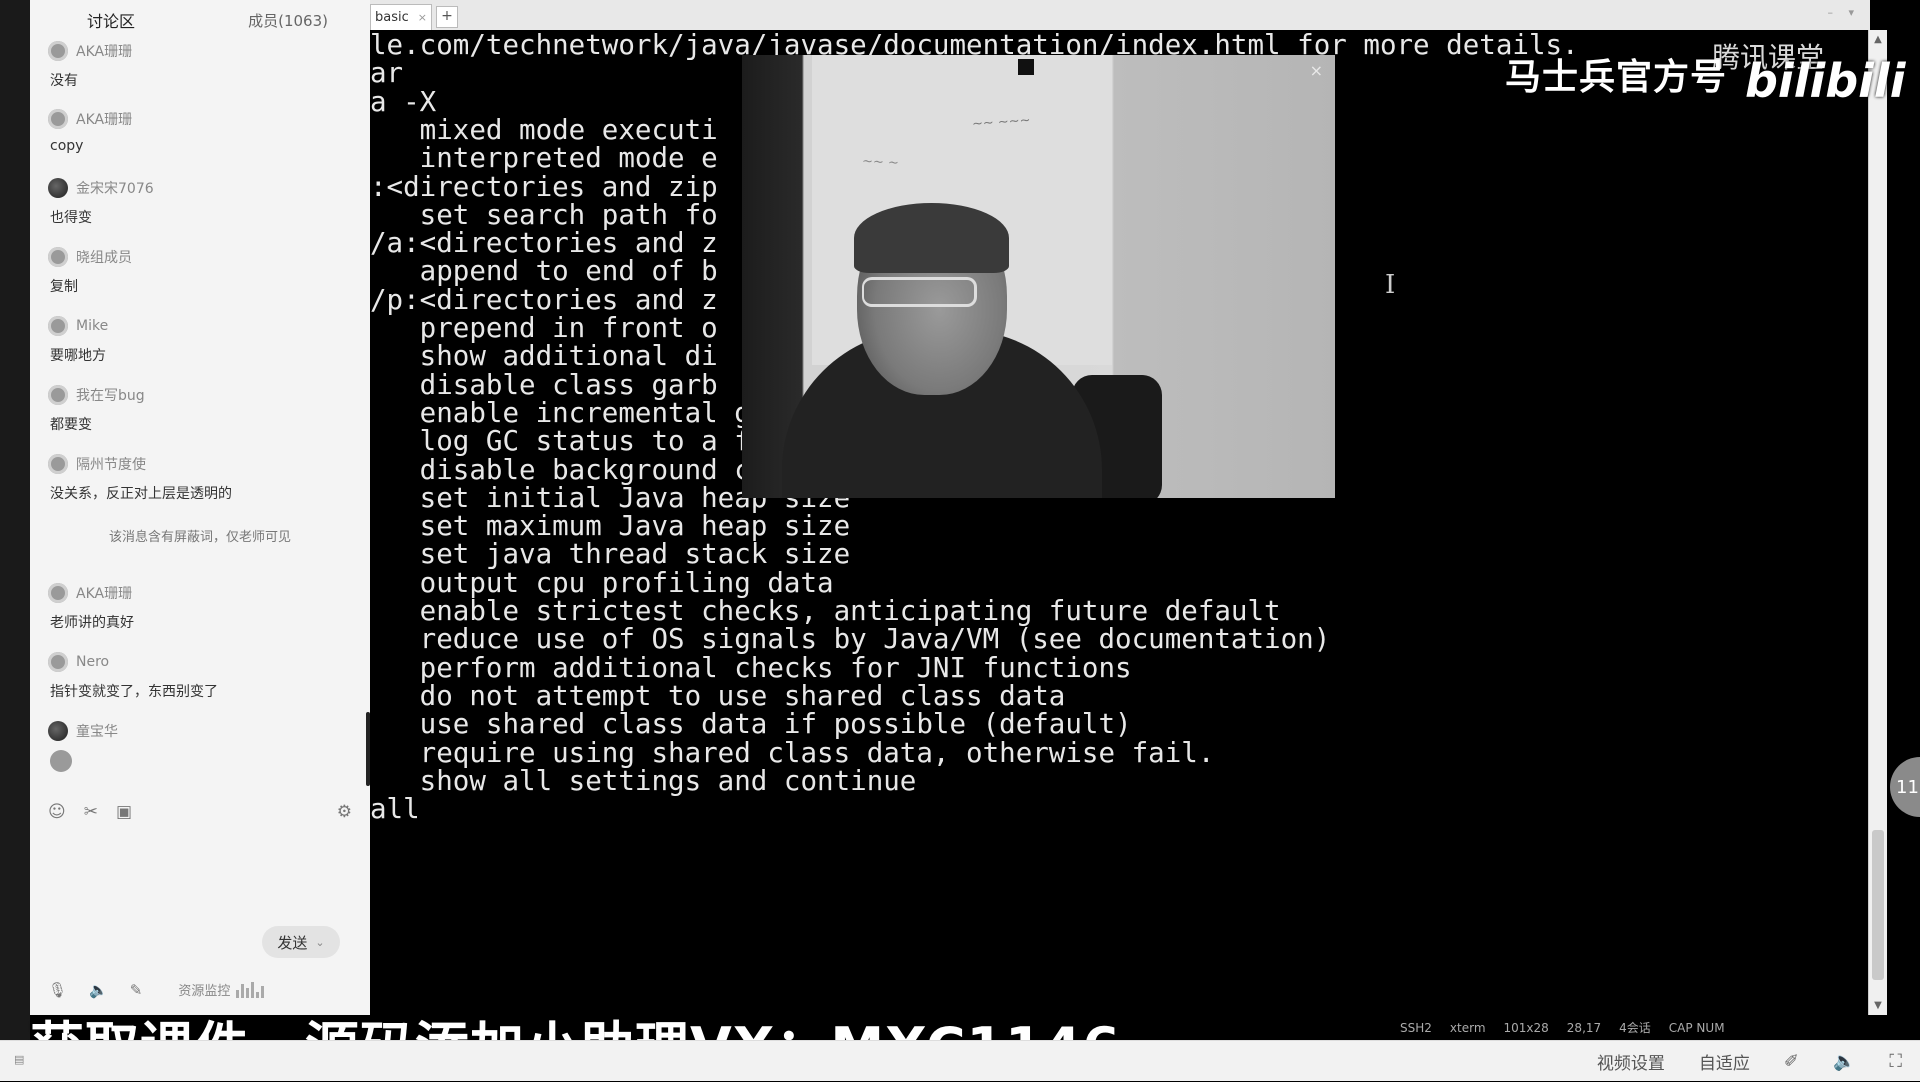 This screenshot has width=1920, height=1082. I want to click on terminal-line: /p:<directories and z, so click(544, 299).